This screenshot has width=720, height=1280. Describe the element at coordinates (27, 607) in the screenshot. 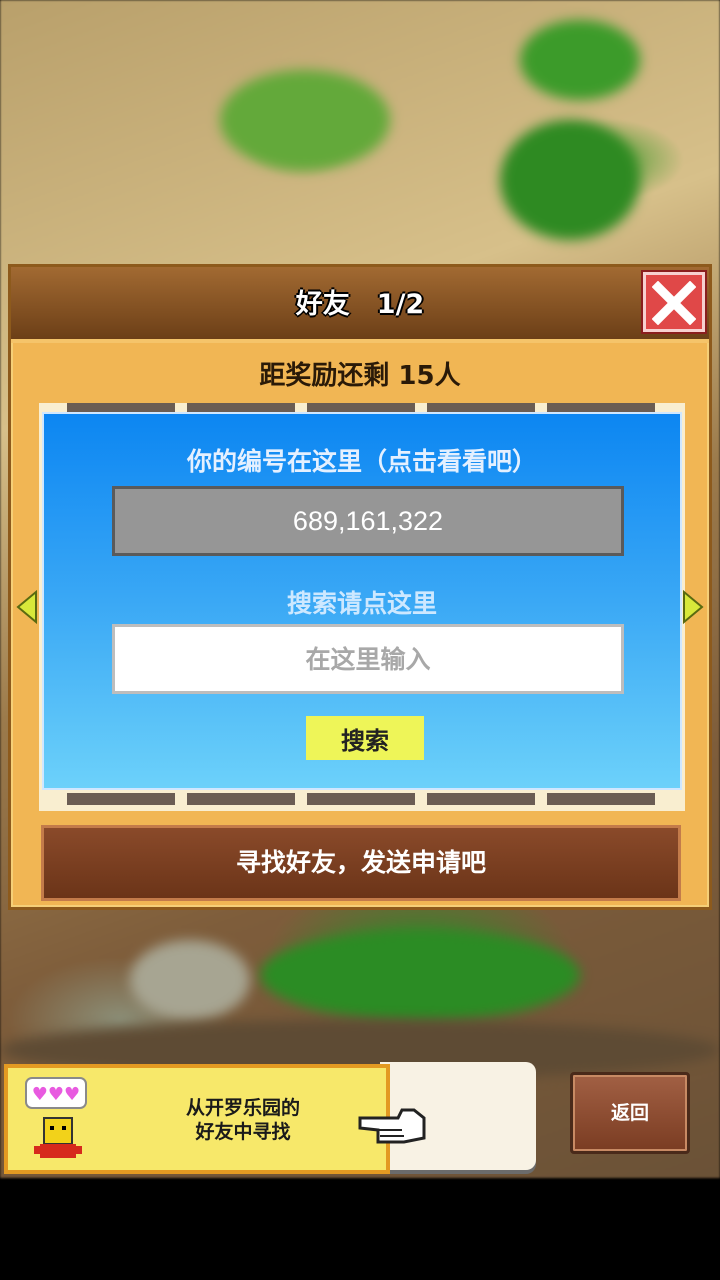

I see `arrow-left-icon` at that location.